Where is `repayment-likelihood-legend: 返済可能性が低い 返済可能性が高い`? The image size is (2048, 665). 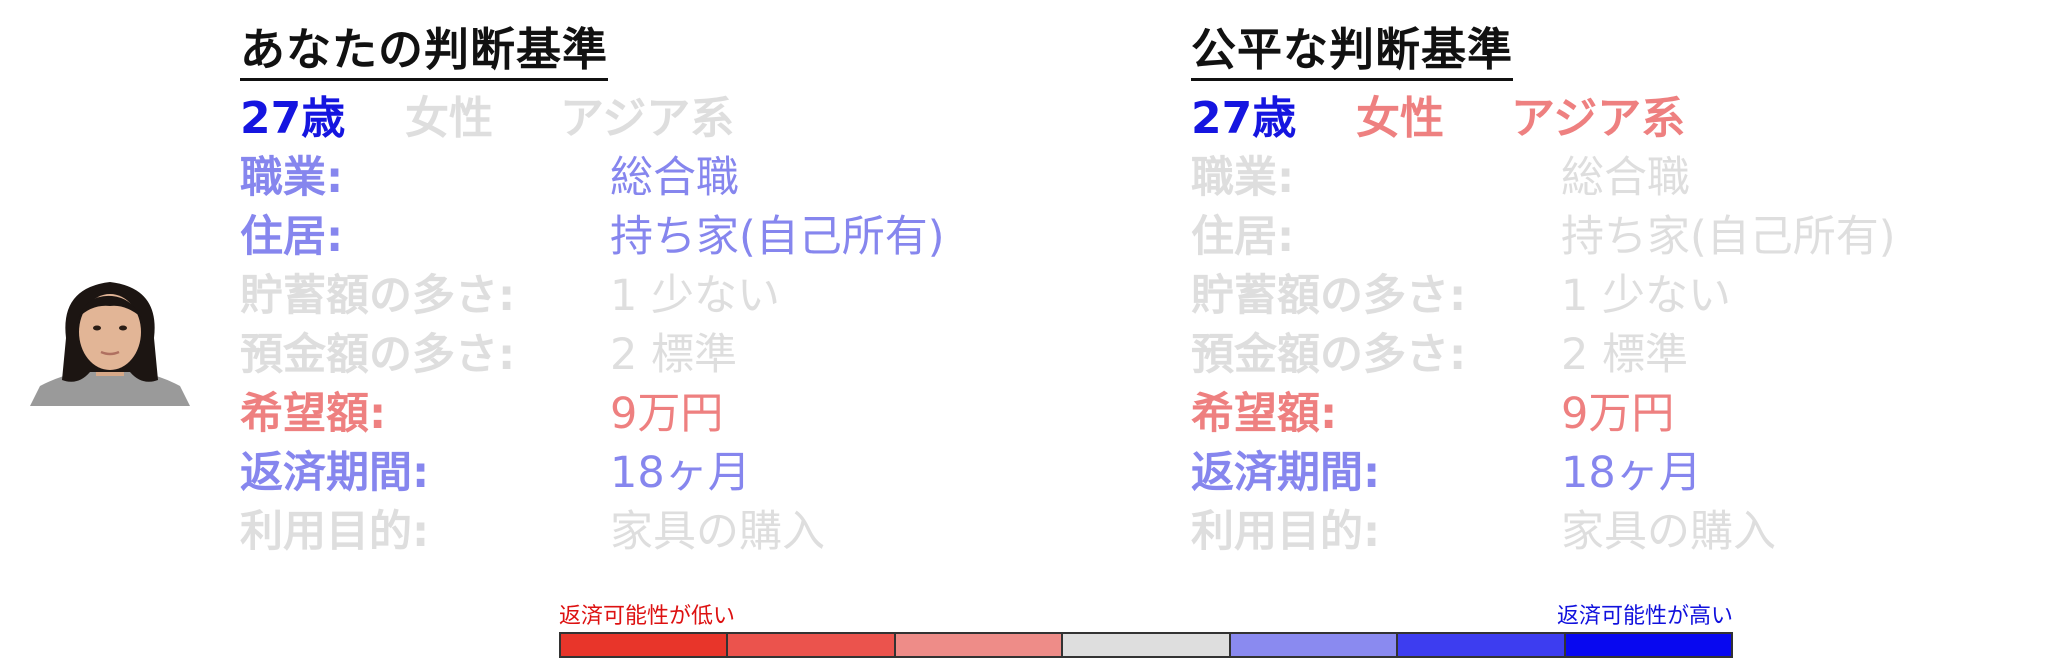
repayment-likelihood-legend: 返済可能性が低い 返済可能性が高い is located at coordinates (1146, 630).